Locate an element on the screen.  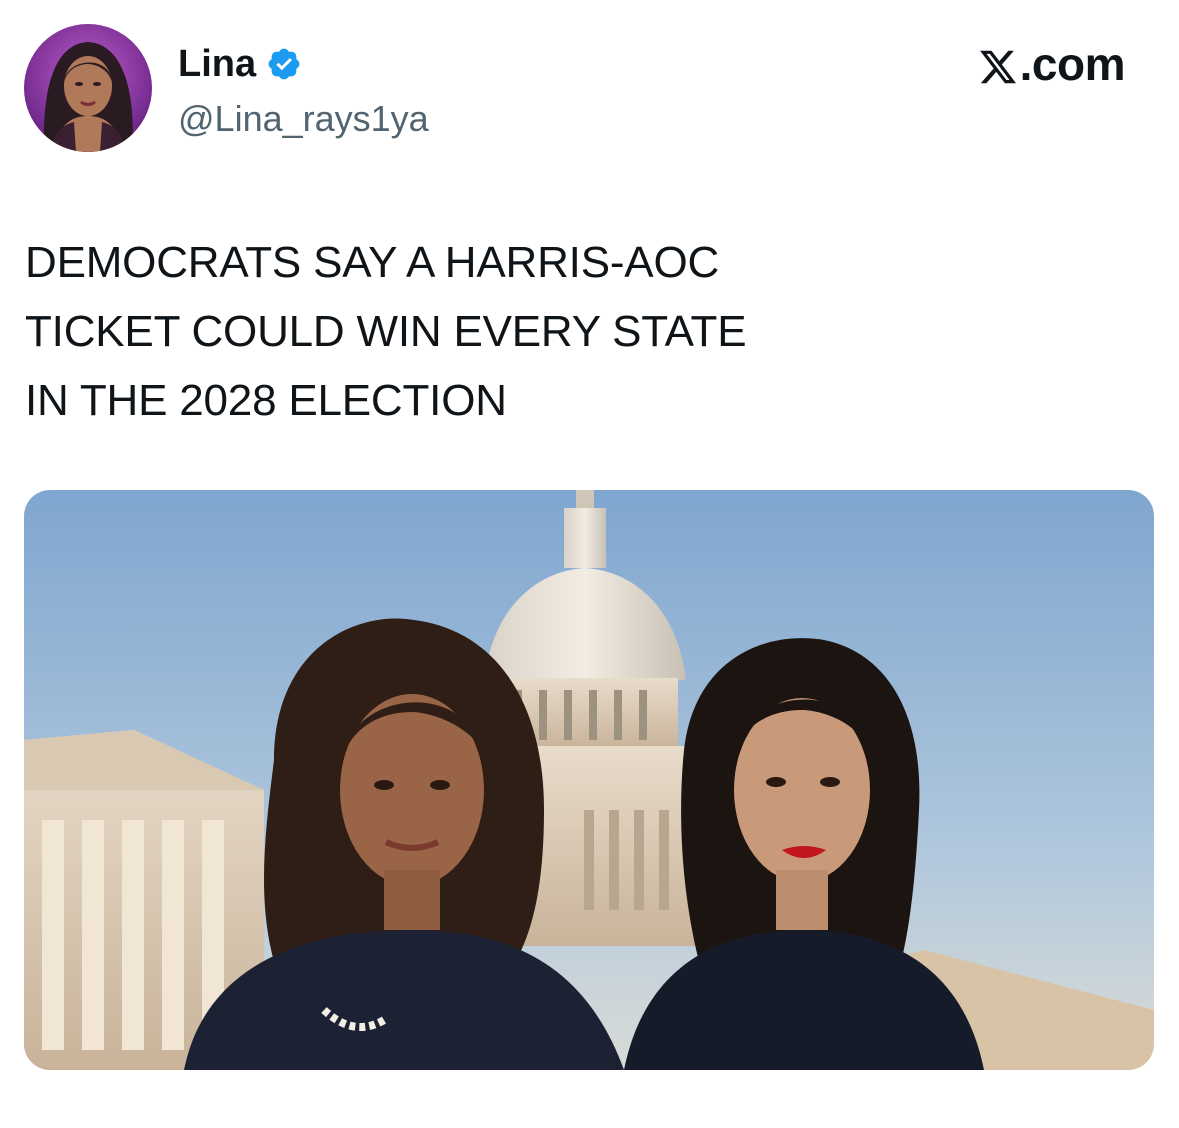
avatar is located at coordinates (88, 88).